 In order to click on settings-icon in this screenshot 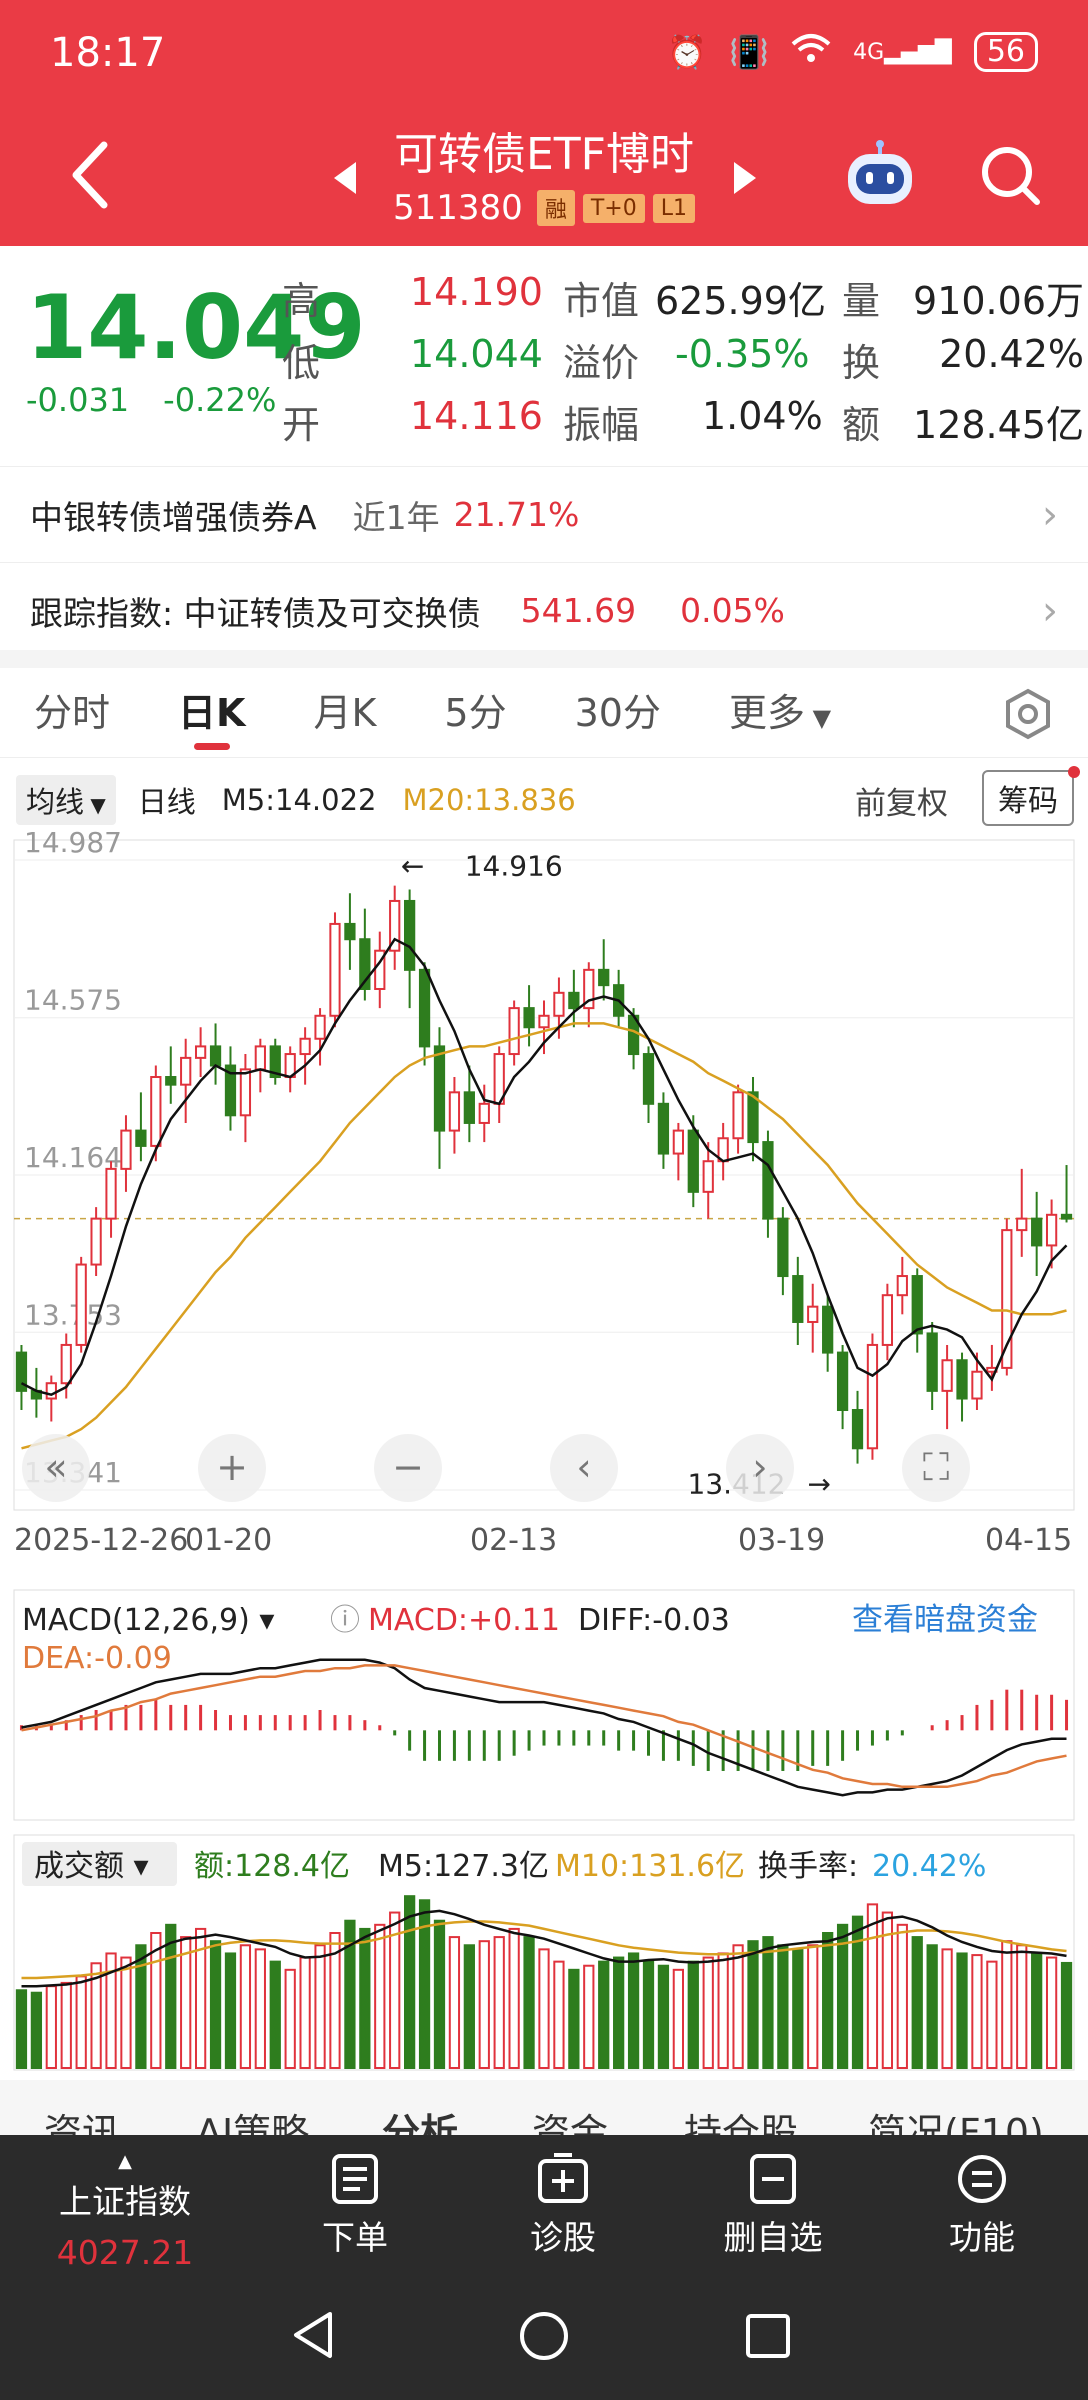, I will do `click(1028, 714)`.